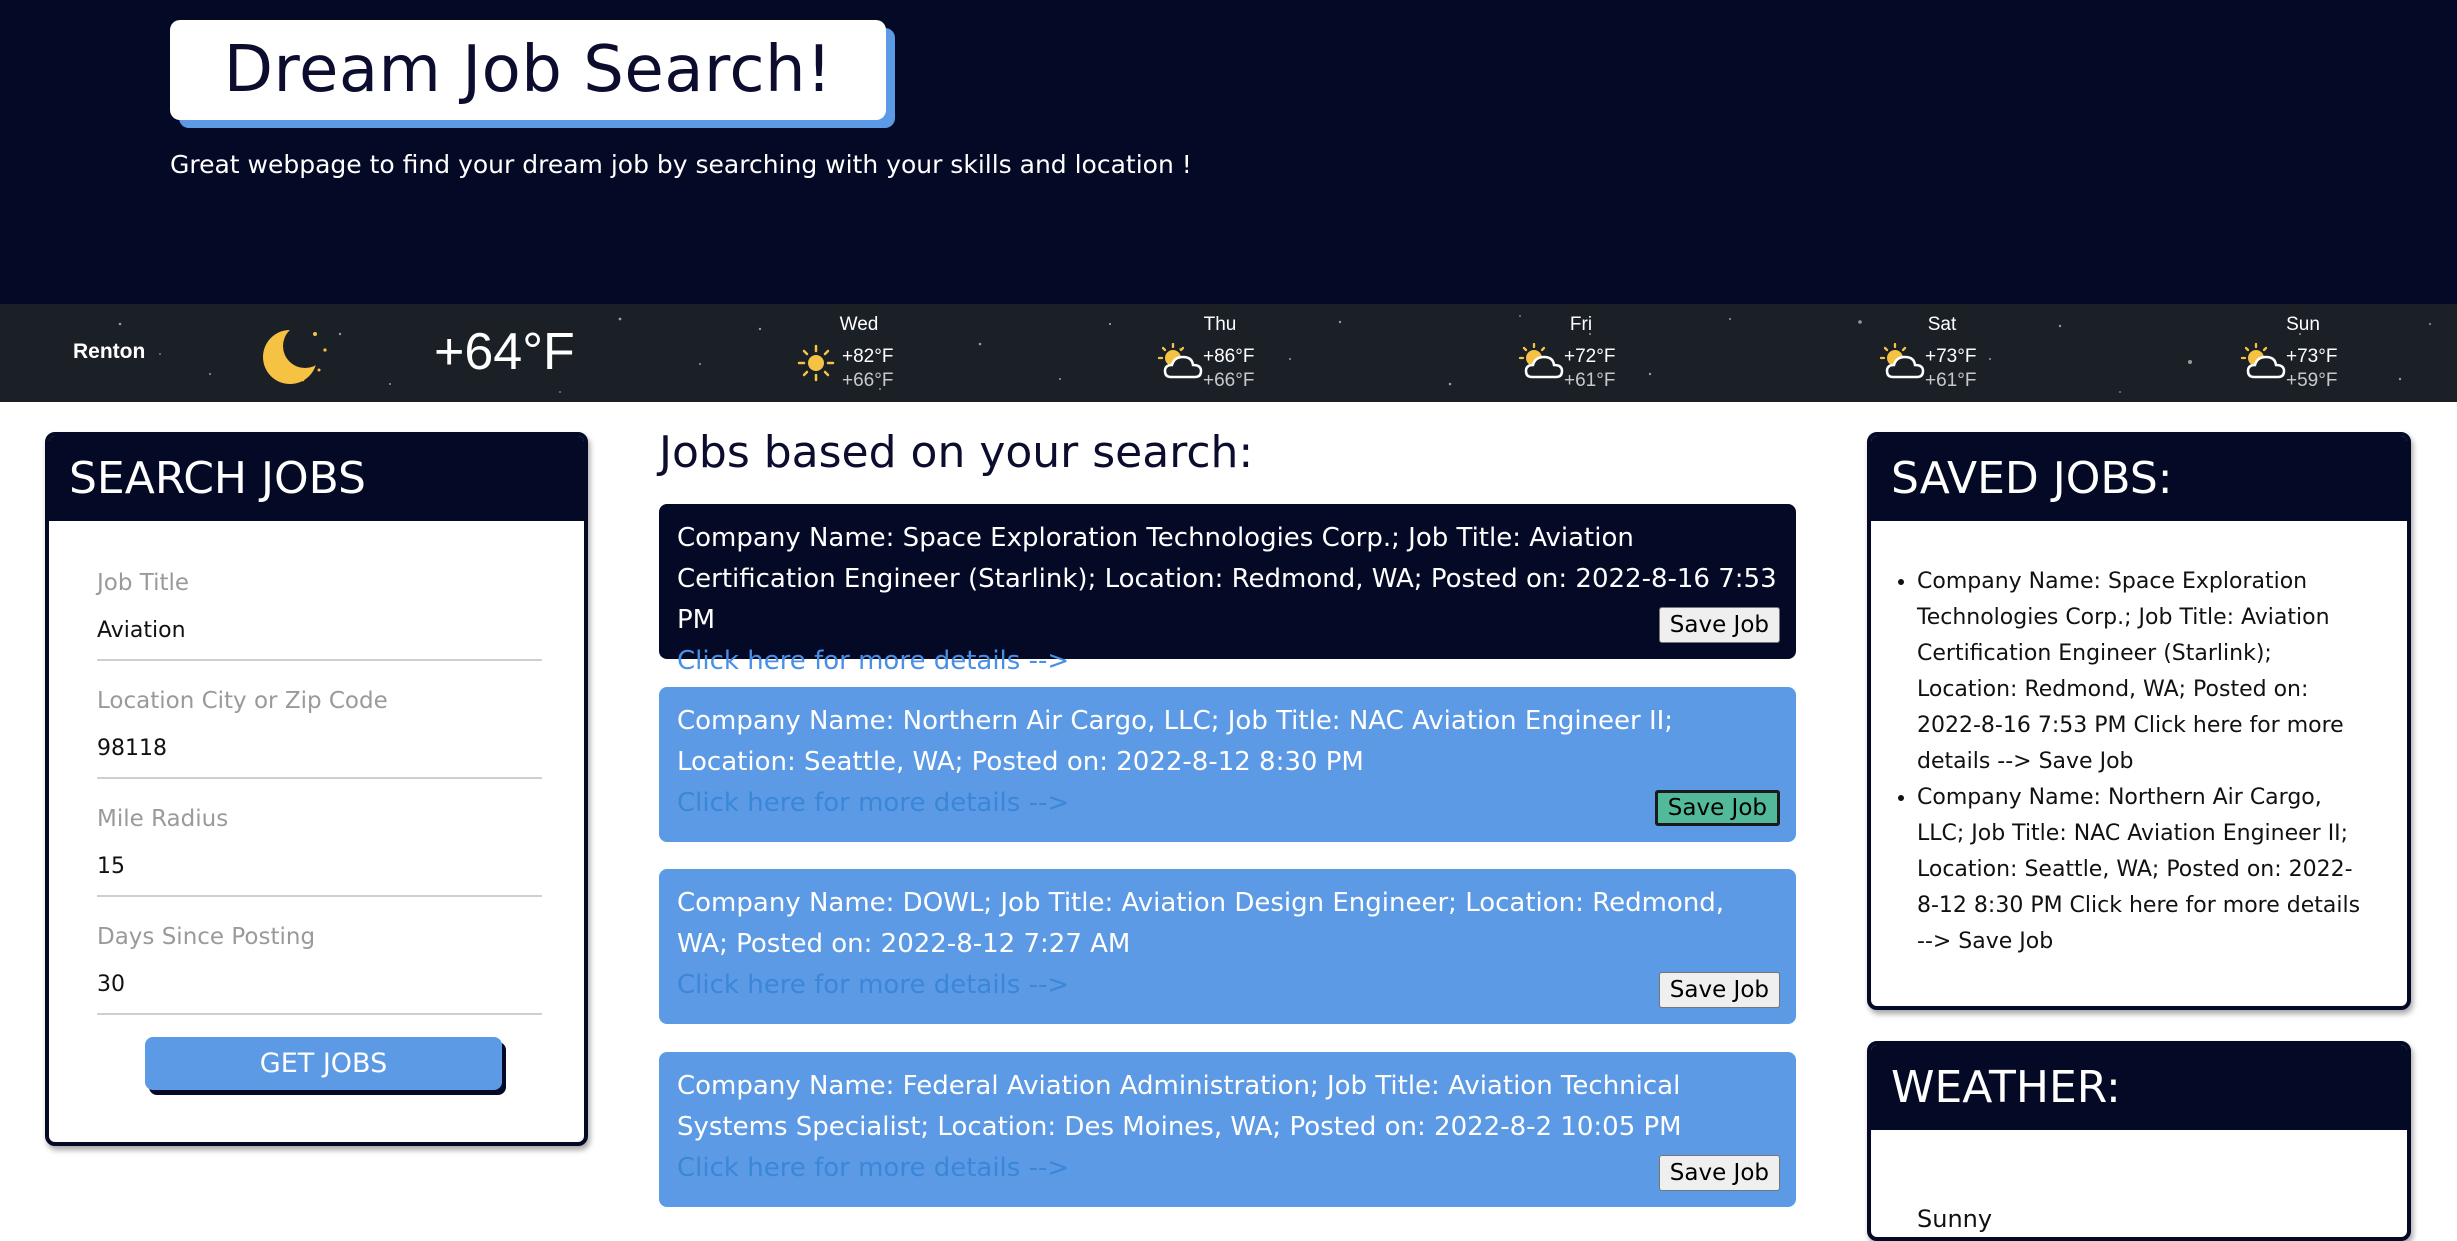  Describe the element at coordinates (109, 351) in the screenshot. I see `weather-city: Renton` at that location.